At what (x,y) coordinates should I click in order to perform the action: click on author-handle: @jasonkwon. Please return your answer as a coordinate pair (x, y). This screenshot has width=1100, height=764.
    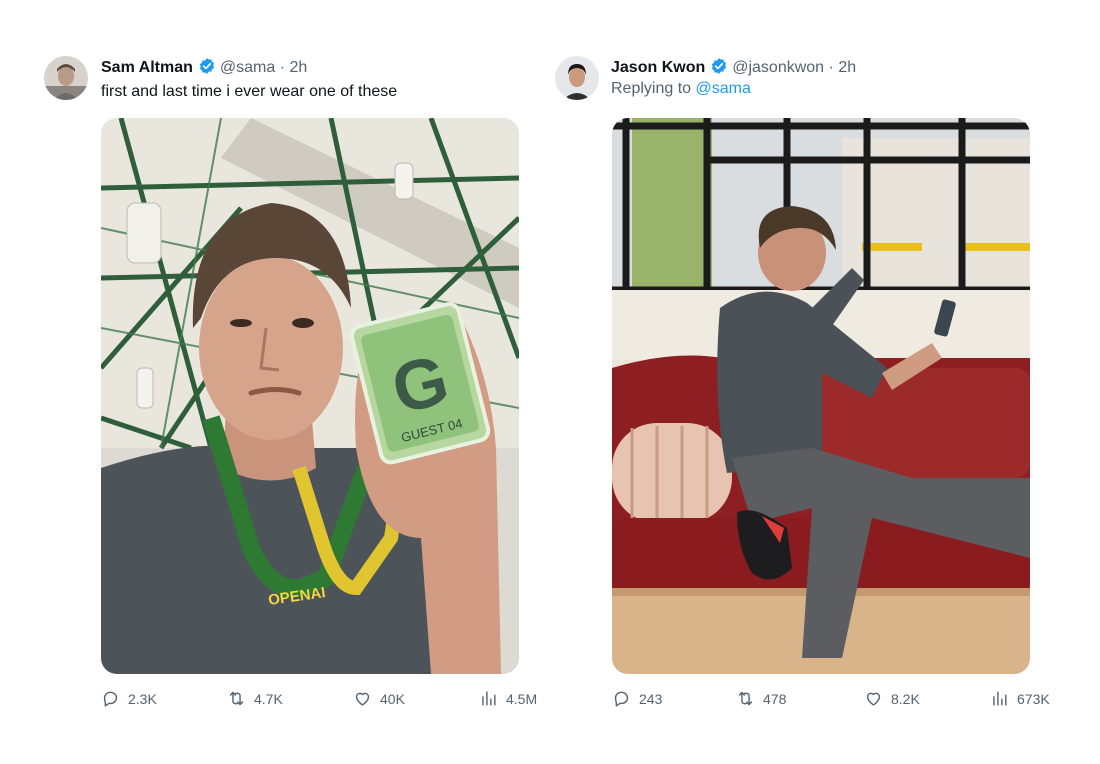
    Looking at the image, I should click on (778, 67).